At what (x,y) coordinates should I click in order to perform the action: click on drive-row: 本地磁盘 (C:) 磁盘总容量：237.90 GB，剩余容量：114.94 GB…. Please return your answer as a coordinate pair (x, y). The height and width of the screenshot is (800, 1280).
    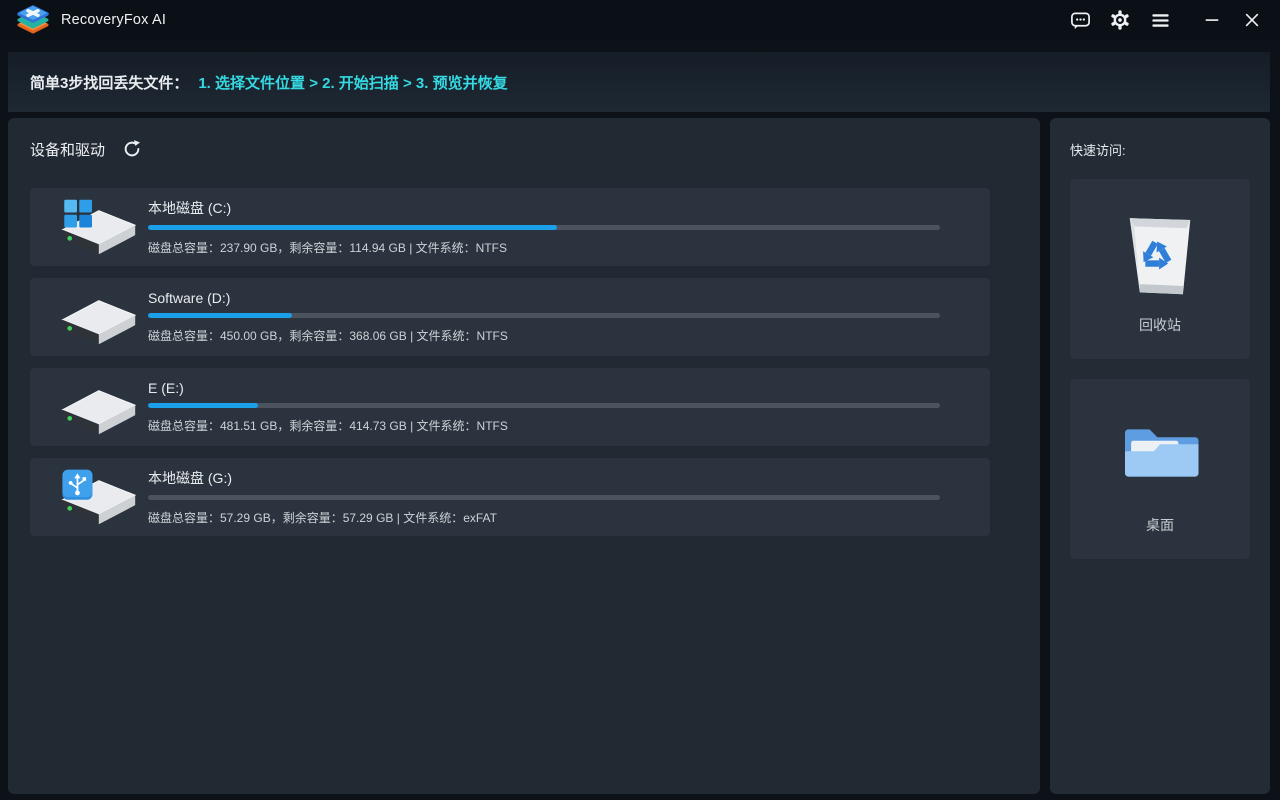
    Looking at the image, I should click on (510, 227).